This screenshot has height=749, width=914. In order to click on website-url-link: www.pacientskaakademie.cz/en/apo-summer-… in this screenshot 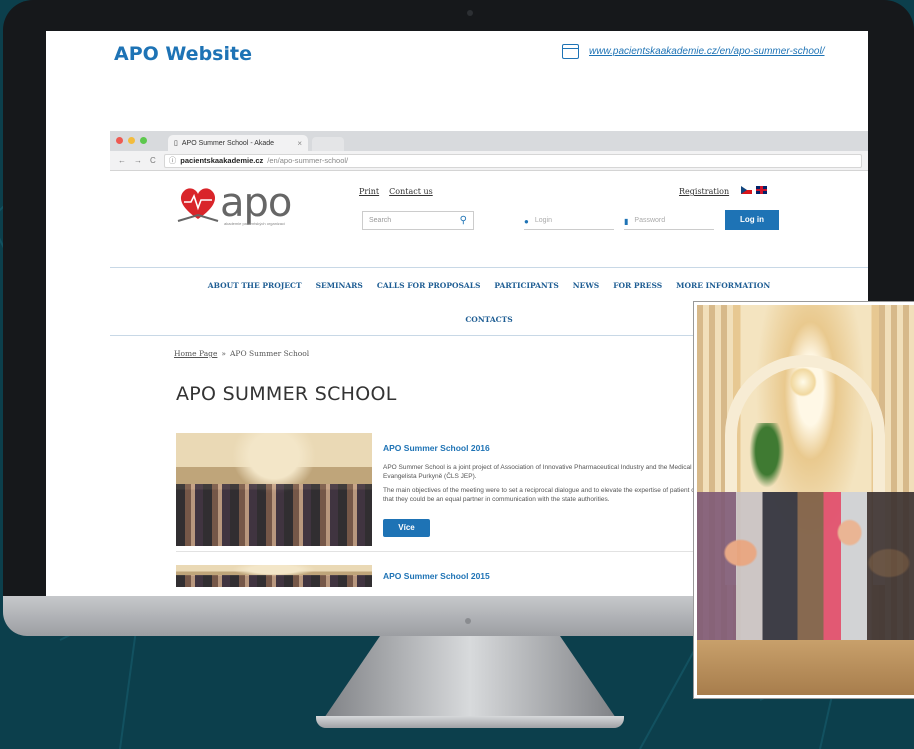, I will do `click(693, 51)`.